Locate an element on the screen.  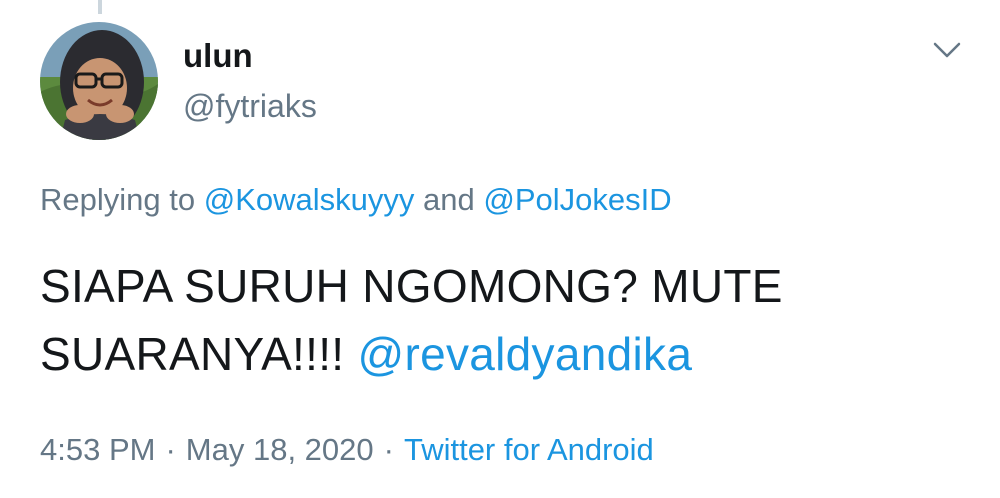
thread-connector-line is located at coordinates (100, 7).